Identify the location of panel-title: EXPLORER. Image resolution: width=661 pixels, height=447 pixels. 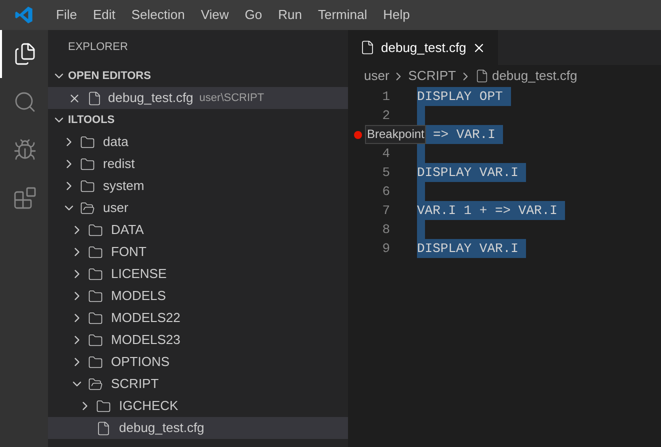
(98, 48).